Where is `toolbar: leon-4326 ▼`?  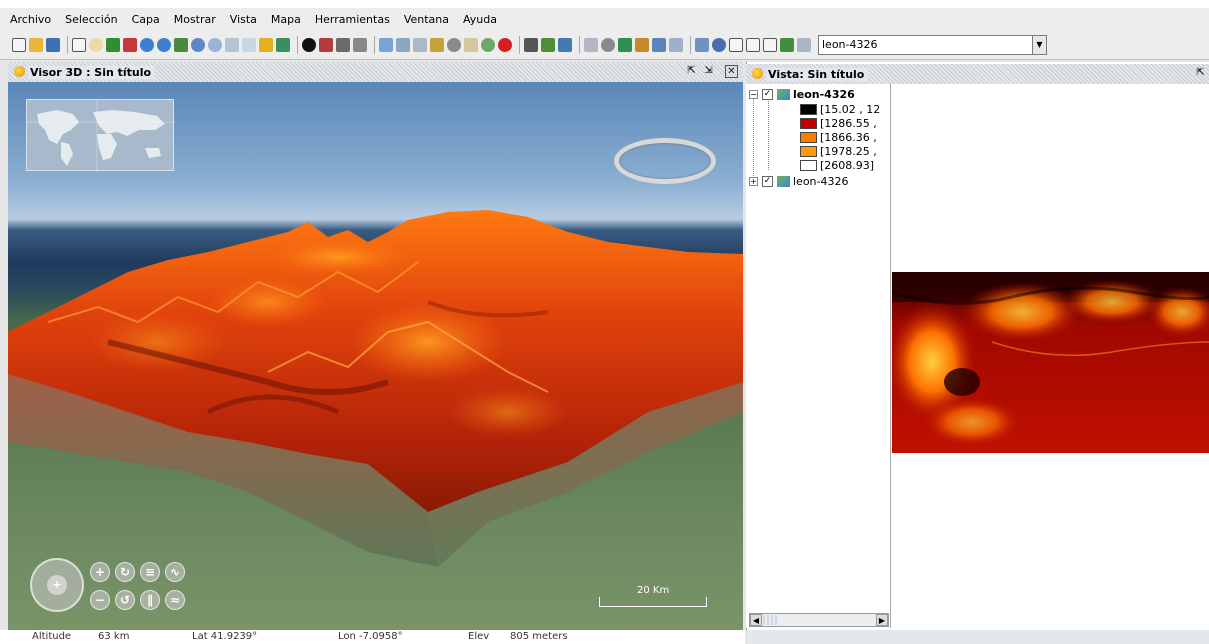
toolbar: leon-4326 ▼ is located at coordinates (604, 45).